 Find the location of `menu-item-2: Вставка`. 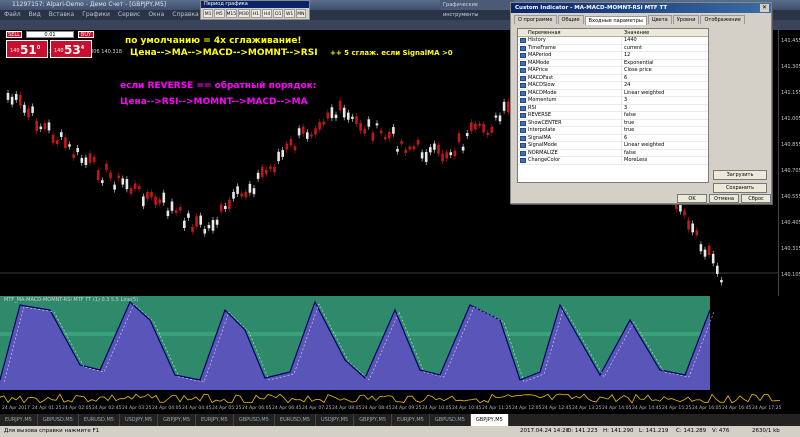

menu-item-2: Вставка is located at coordinates (61, 14).